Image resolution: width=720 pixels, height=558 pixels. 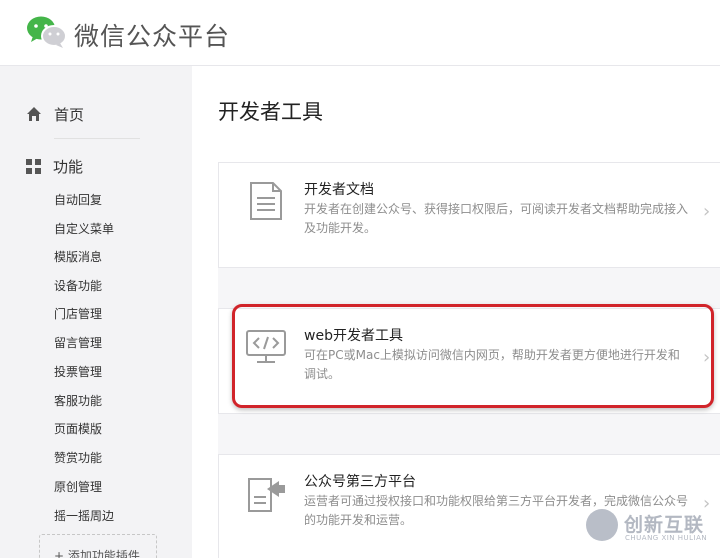 I want to click on sidebar-divider, so click(x=97, y=138).